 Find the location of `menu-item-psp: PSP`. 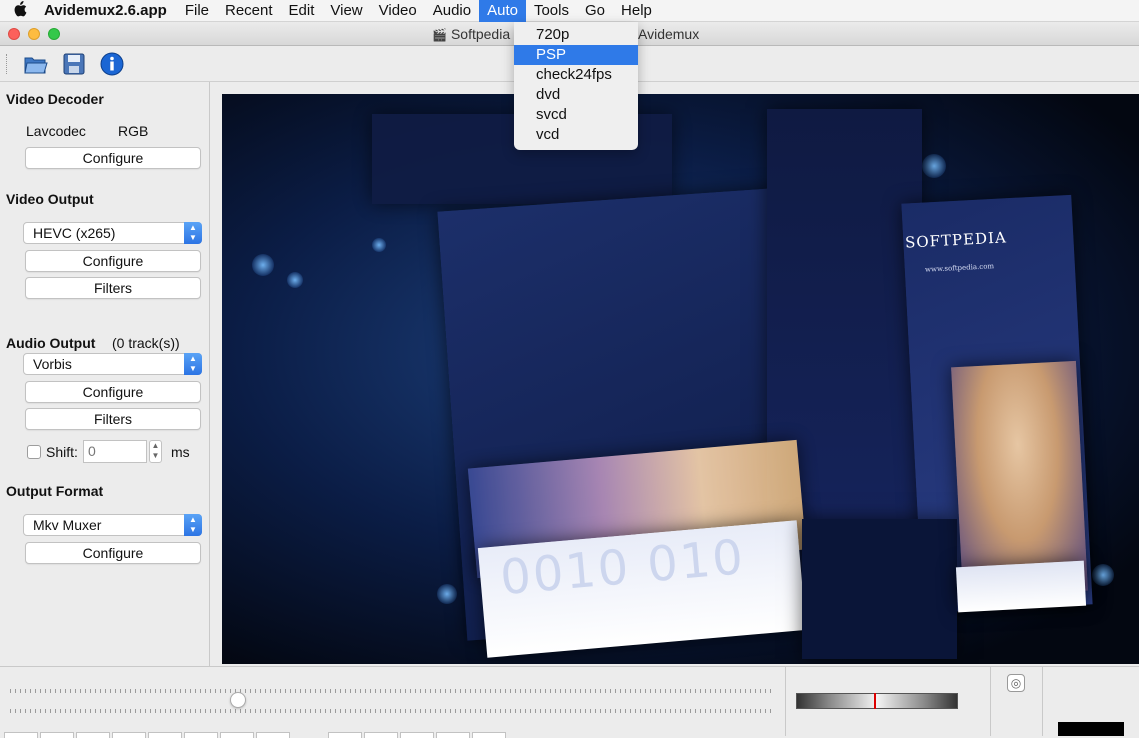

menu-item-psp: PSP is located at coordinates (576, 55).